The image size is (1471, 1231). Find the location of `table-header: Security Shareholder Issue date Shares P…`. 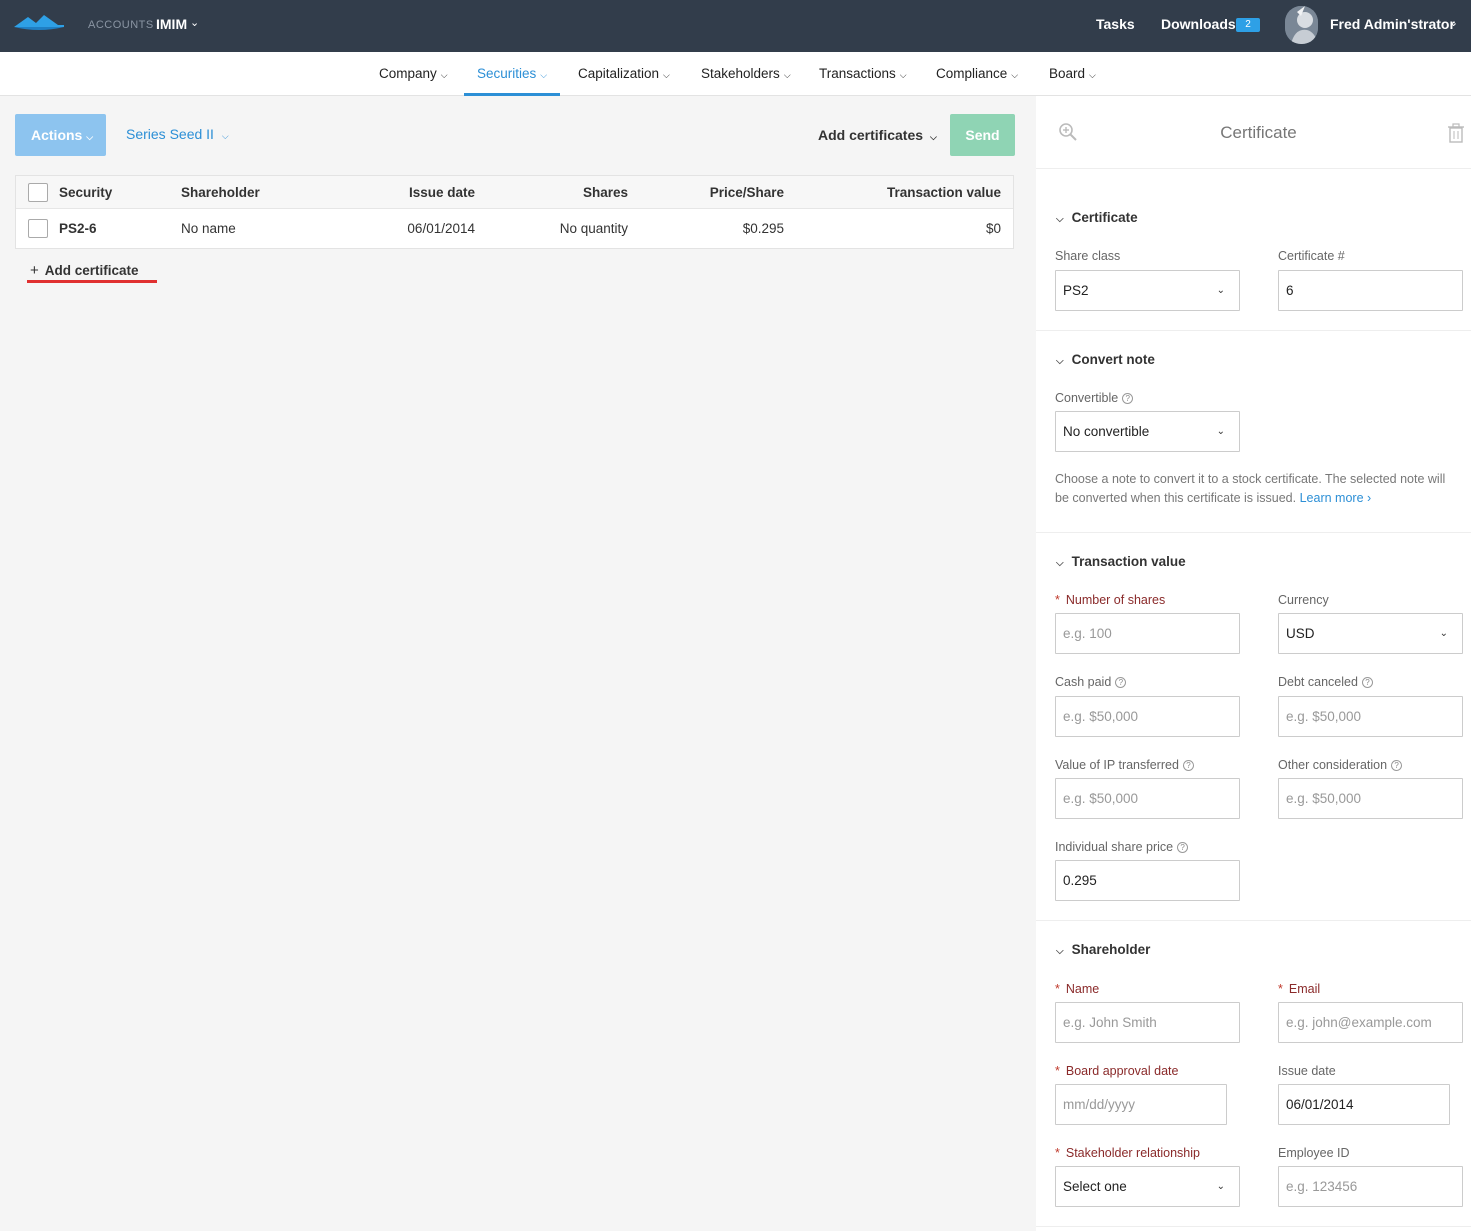

table-header: Security Shareholder Issue date Shares P… is located at coordinates (514, 192).